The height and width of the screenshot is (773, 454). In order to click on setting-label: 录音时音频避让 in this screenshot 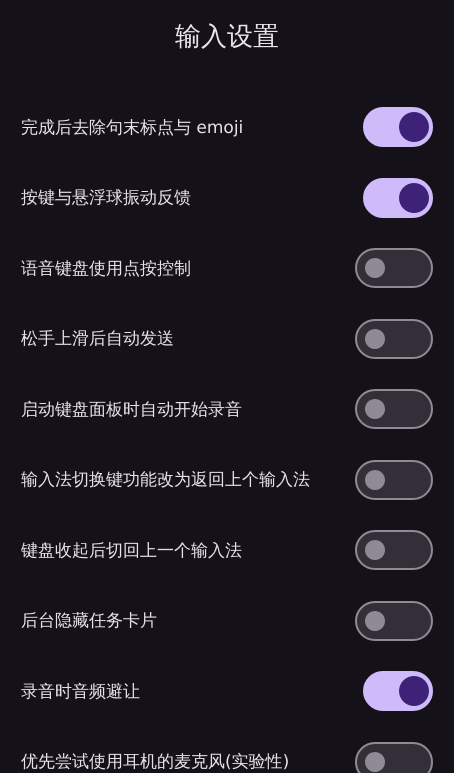, I will do `click(80, 691)`.